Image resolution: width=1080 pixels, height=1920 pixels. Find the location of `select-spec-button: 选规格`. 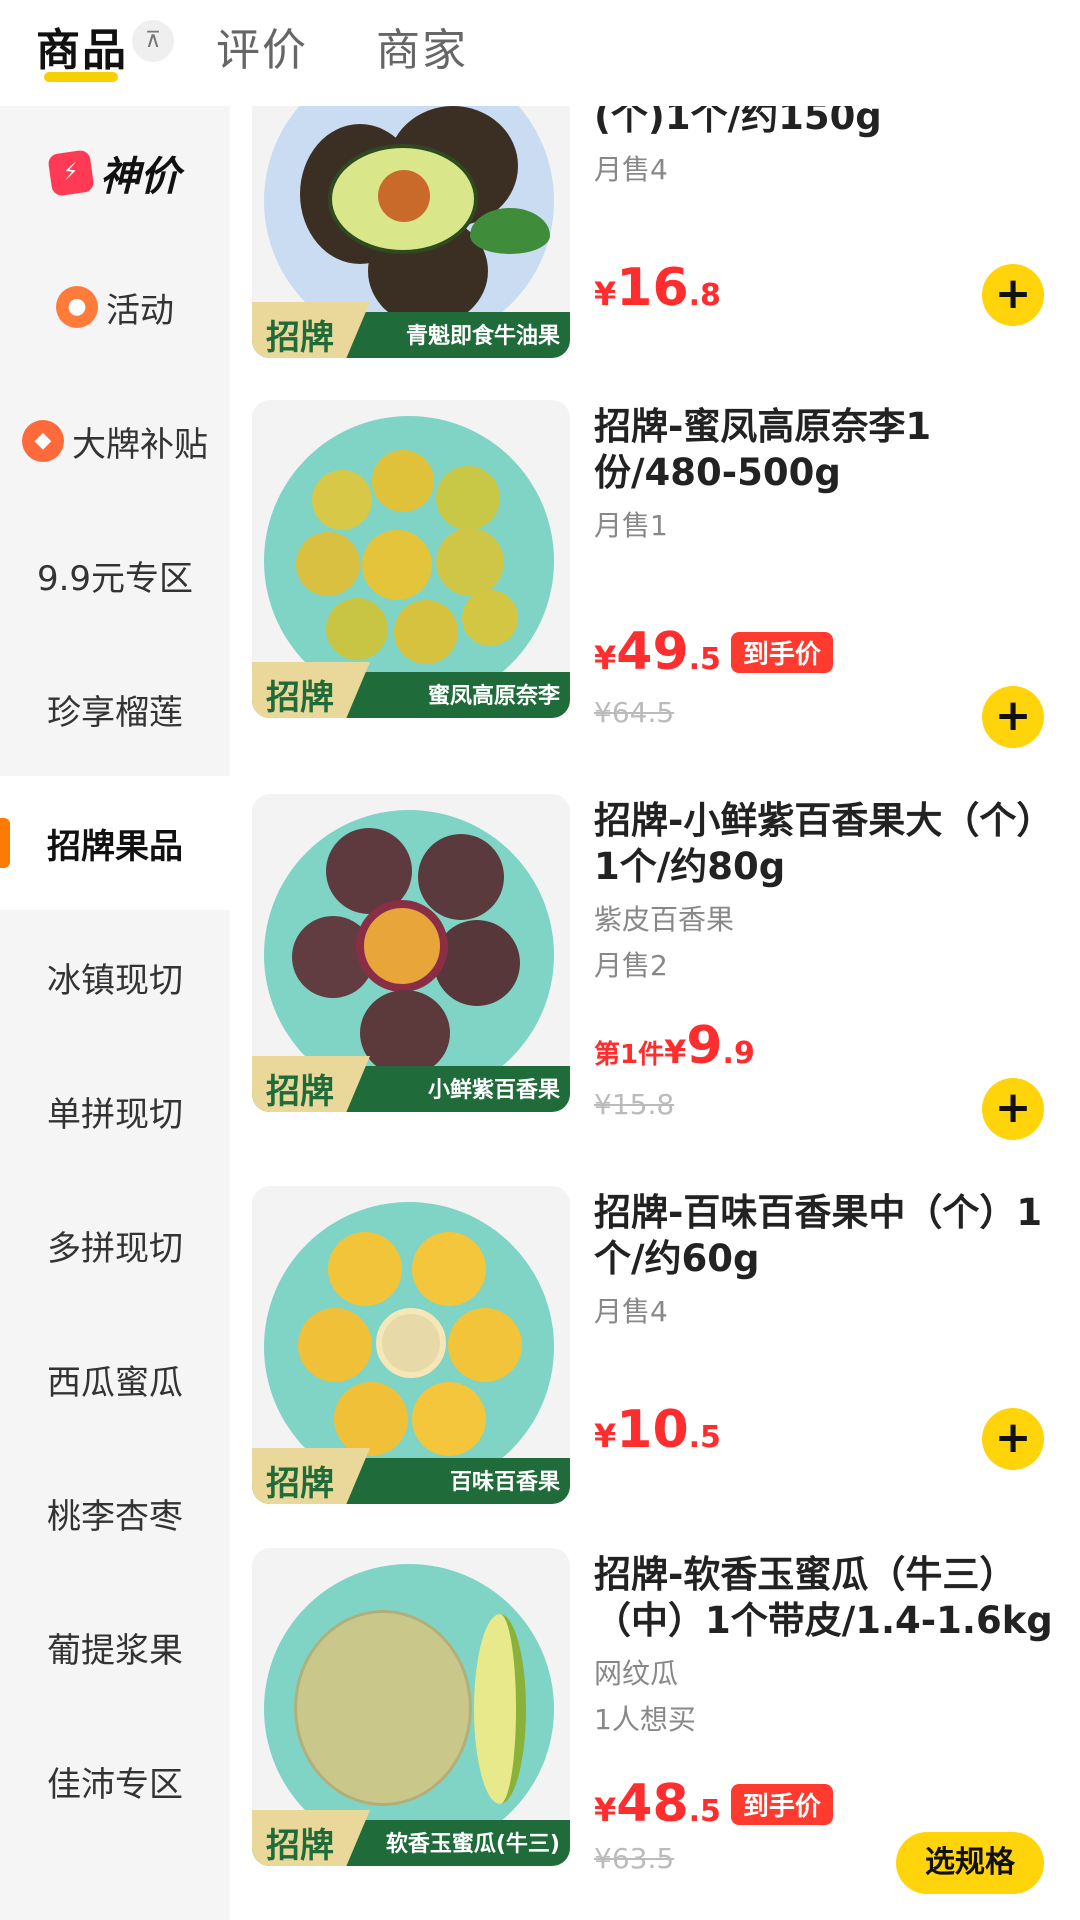

select-spec-button: 选规格 is located at coordinates (970, 1863).